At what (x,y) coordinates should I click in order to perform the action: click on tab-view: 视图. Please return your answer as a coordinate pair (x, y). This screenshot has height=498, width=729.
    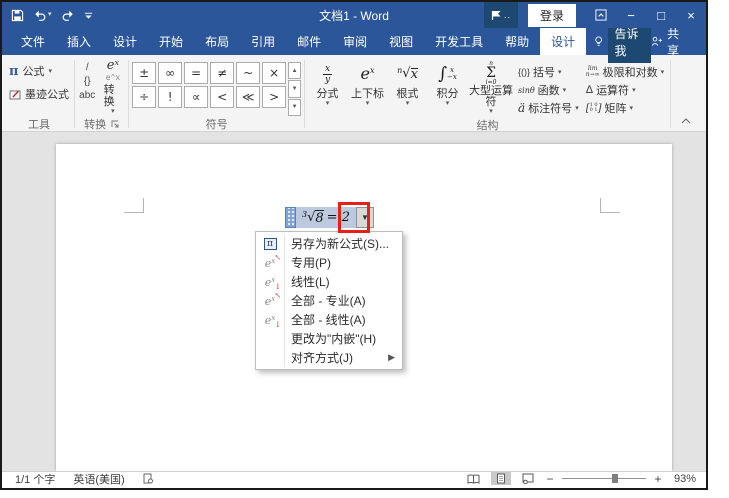
    Looking at the image, I should click on (401, 41).